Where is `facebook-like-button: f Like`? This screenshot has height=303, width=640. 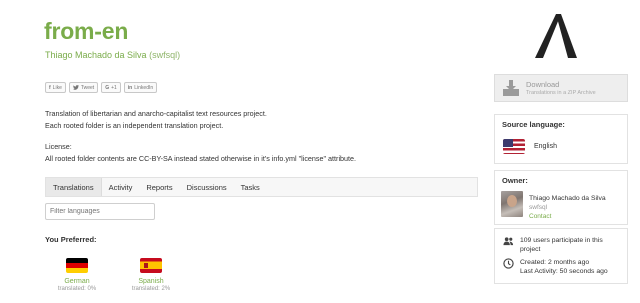 facebook-like-button: f Like is located at coordinates (55, 87).